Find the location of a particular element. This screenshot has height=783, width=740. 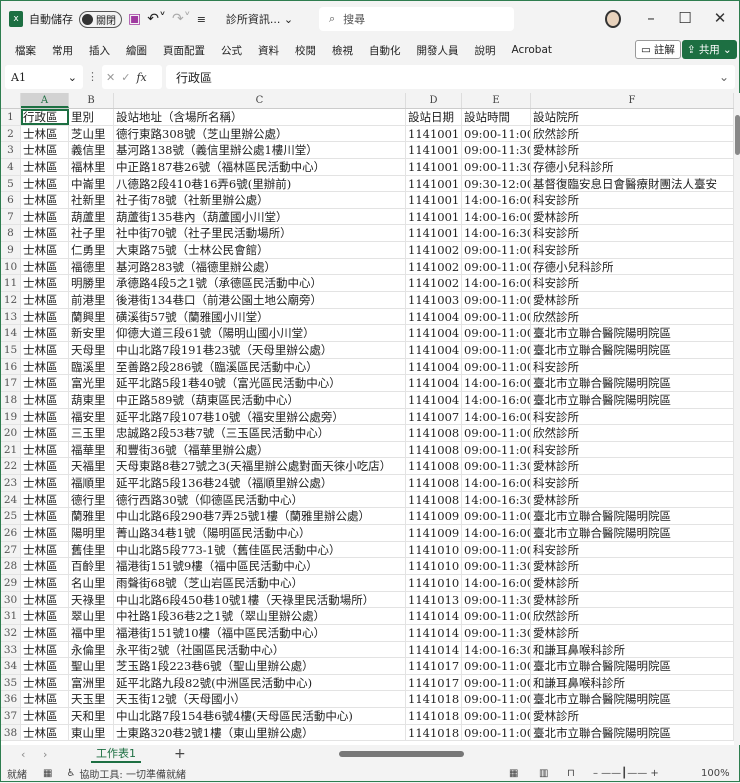

cell: 翠山里 is located at coordinates (91, 616).